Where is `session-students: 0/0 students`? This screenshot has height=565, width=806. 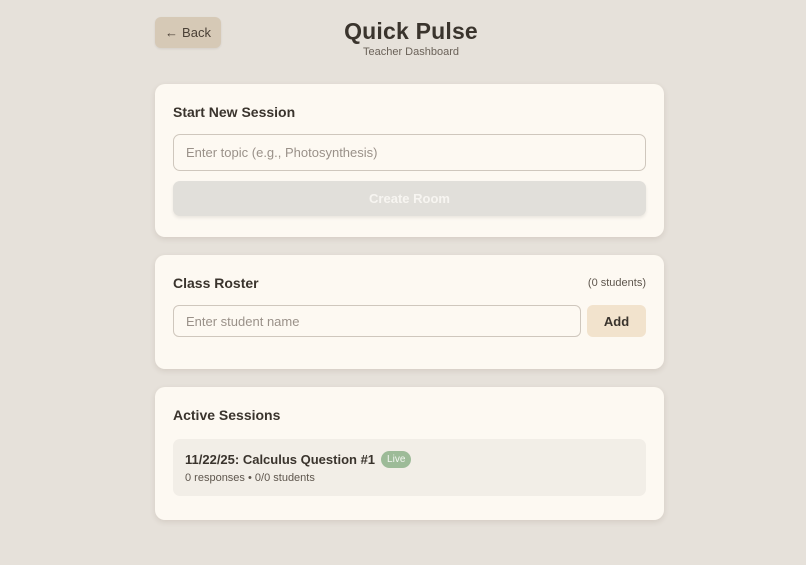 session-students: 0/0 students is located at coordinates (284, 478).